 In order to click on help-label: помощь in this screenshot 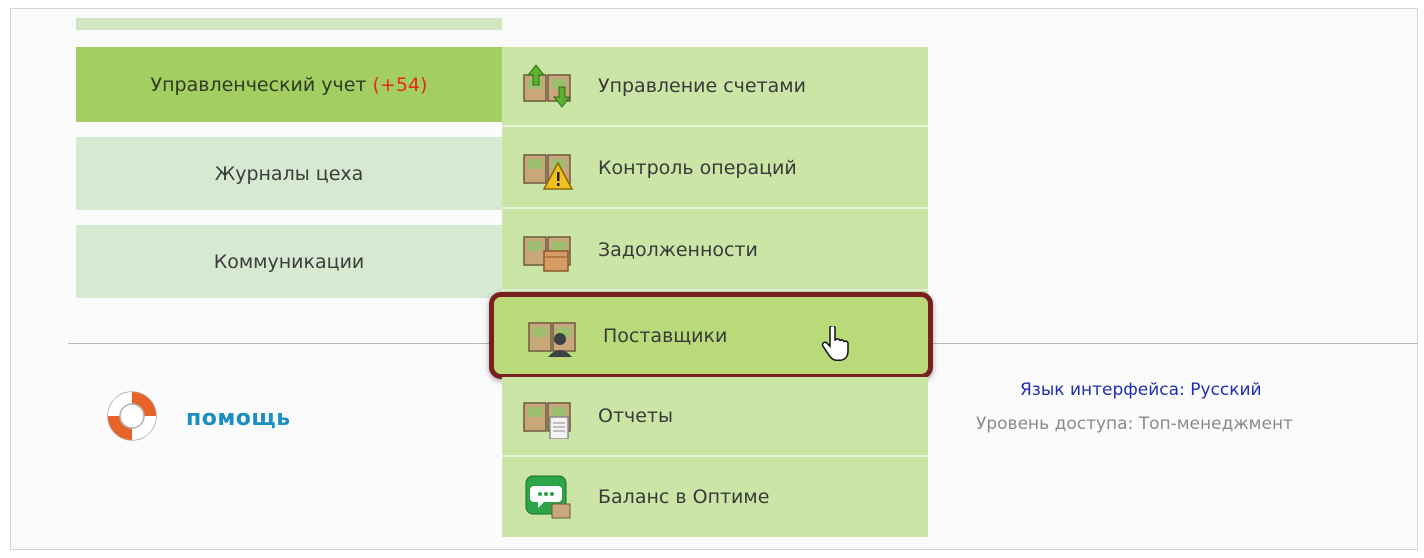, I will do `click(238, 418)`.